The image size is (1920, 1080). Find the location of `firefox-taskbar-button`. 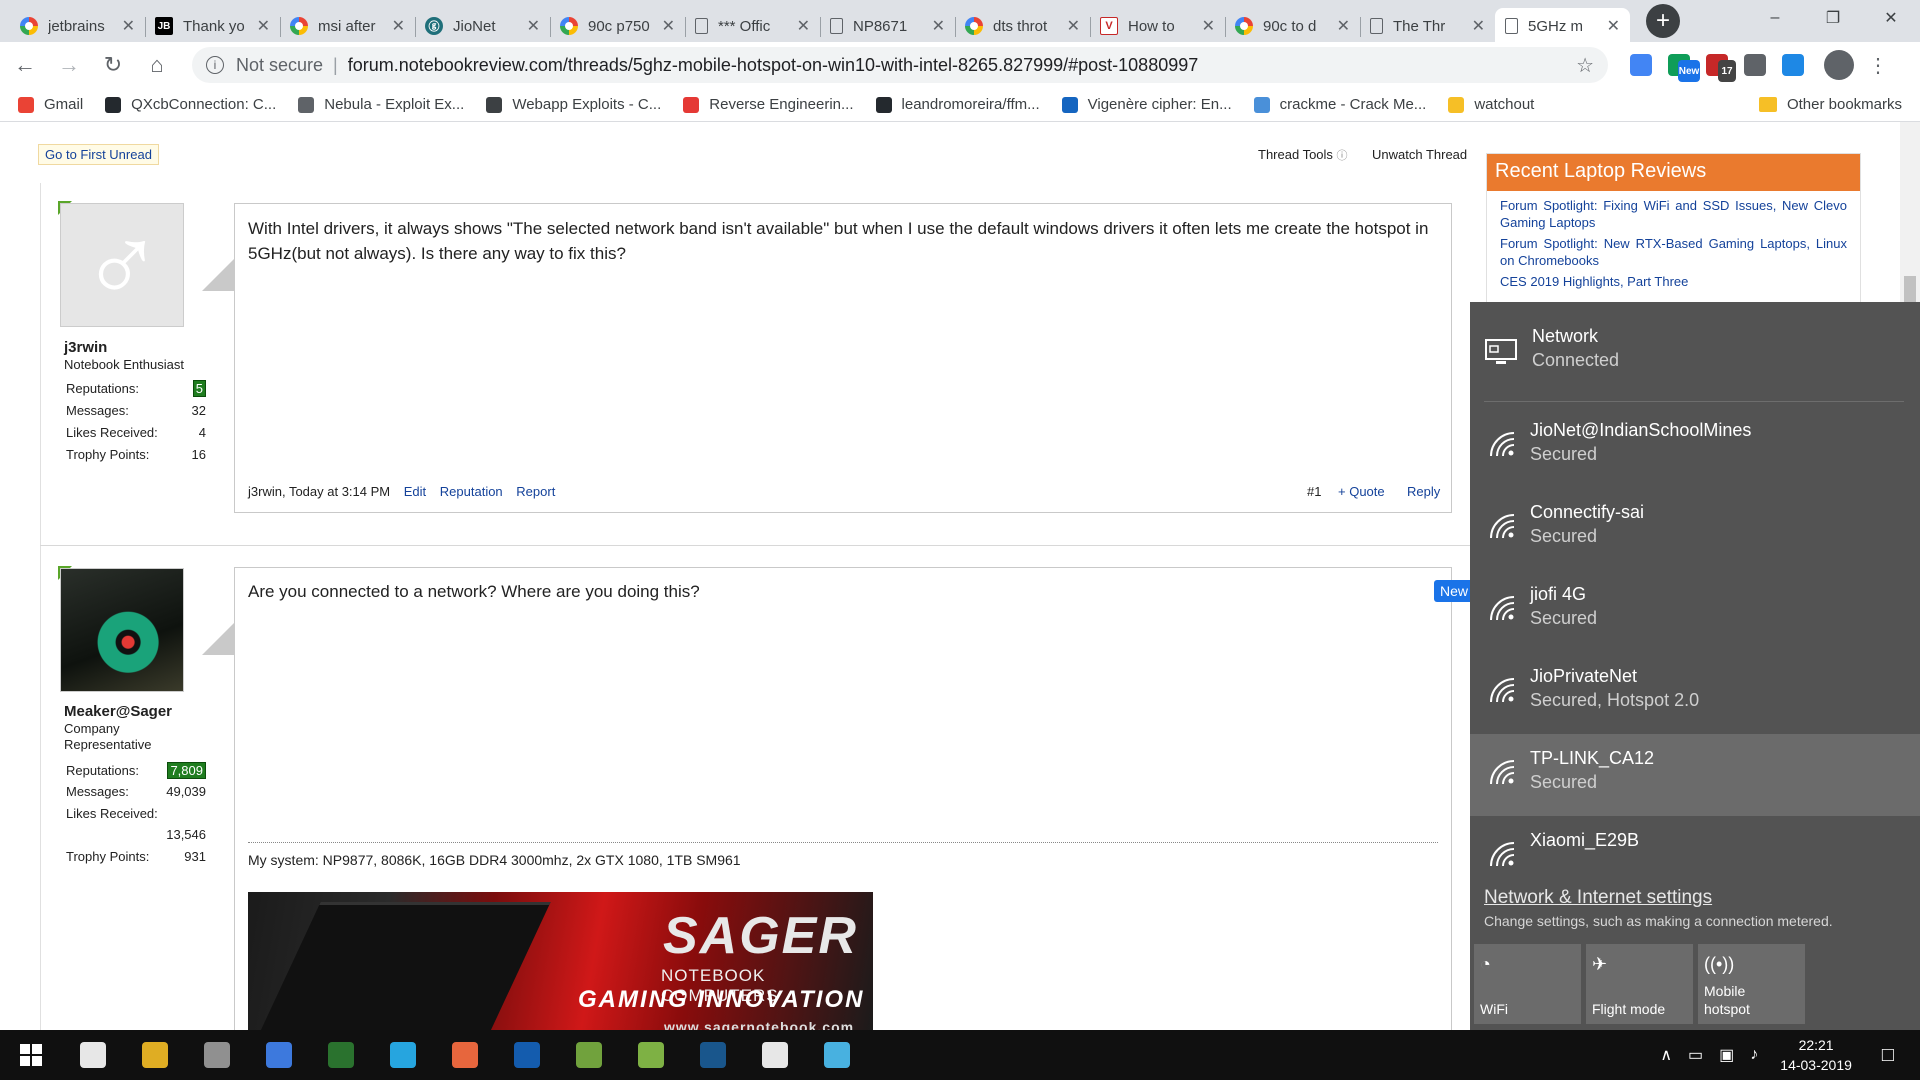

firefox-taskbar-button is located at coordinates (465, 1055).